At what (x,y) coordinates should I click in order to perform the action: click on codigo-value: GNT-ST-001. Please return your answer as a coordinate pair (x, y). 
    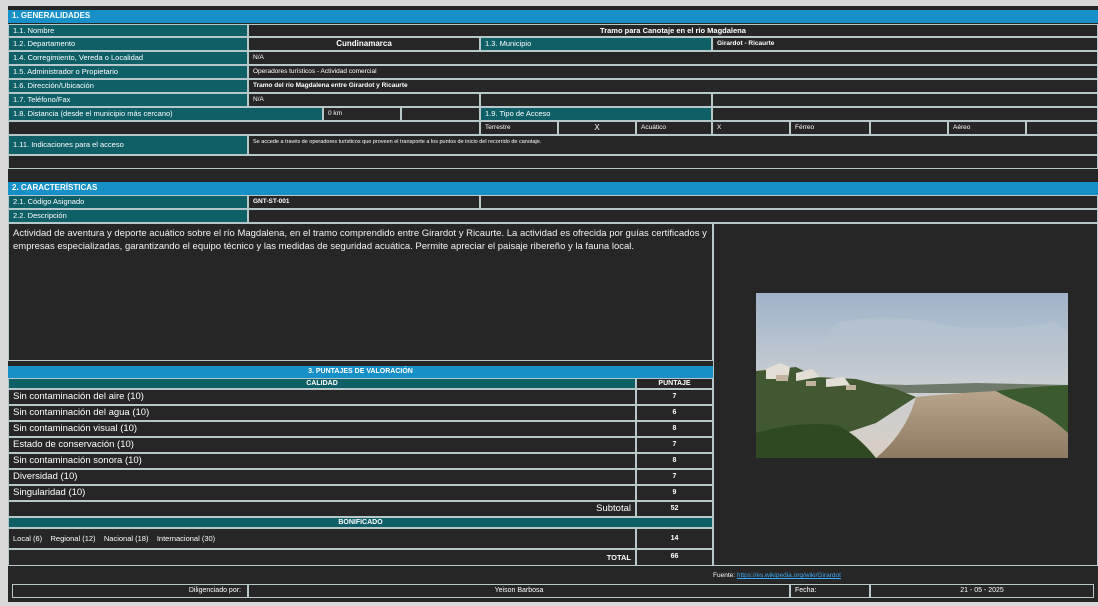
    Looking at the image, I should click on (364, 202).